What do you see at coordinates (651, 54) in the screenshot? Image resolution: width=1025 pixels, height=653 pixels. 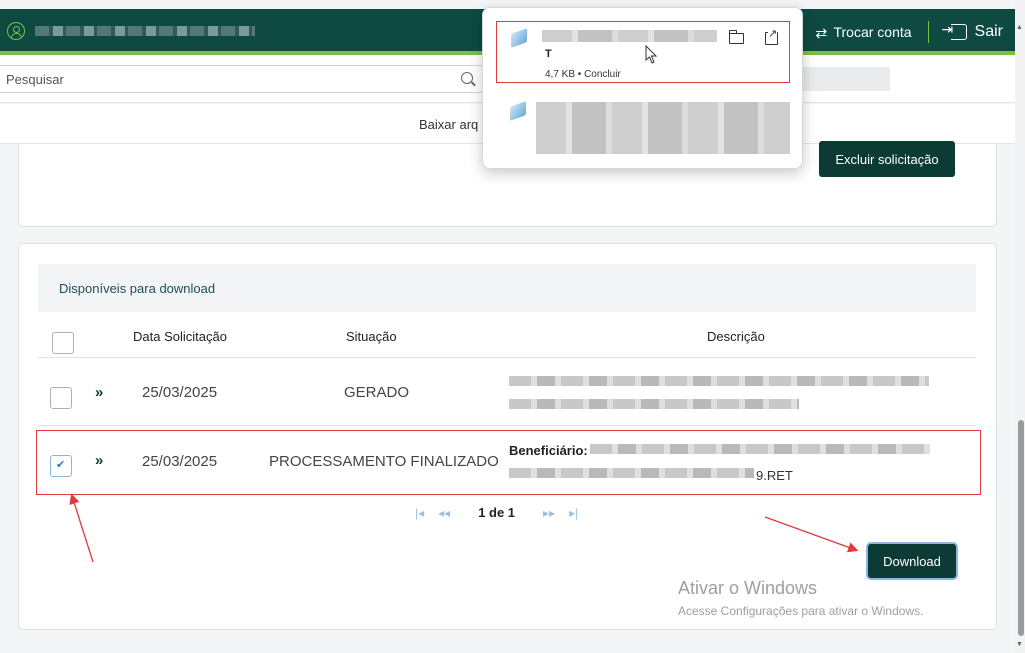 I see `mouse-cursor-icon` at bounding box center [651, 54].